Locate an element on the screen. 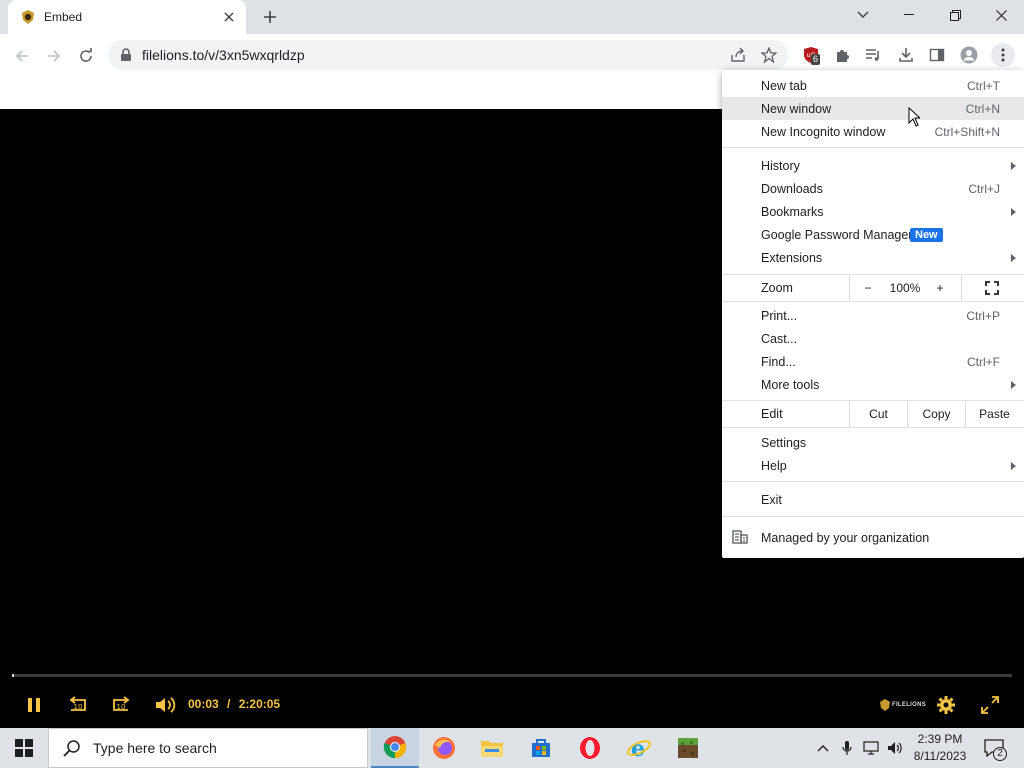 This screenshot has width=1024, height=768. tab-search-icon is located at coordinates (863, 15).